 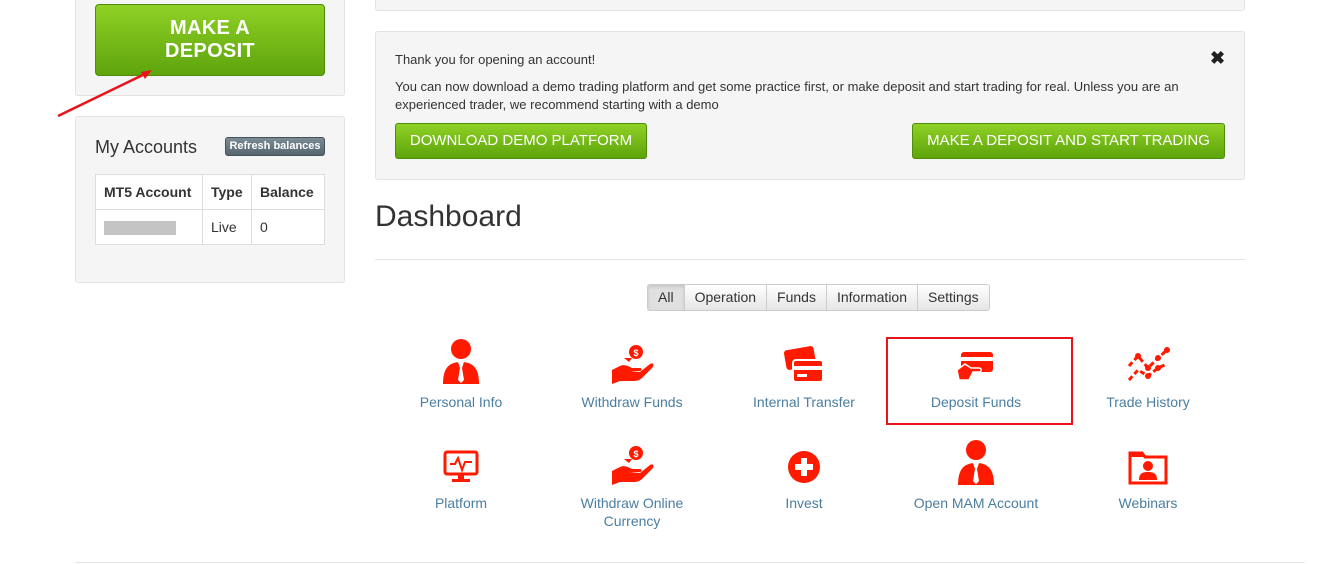 I want to click on tile-label: Withdraw Online Currency, so click(x=632, y=512).